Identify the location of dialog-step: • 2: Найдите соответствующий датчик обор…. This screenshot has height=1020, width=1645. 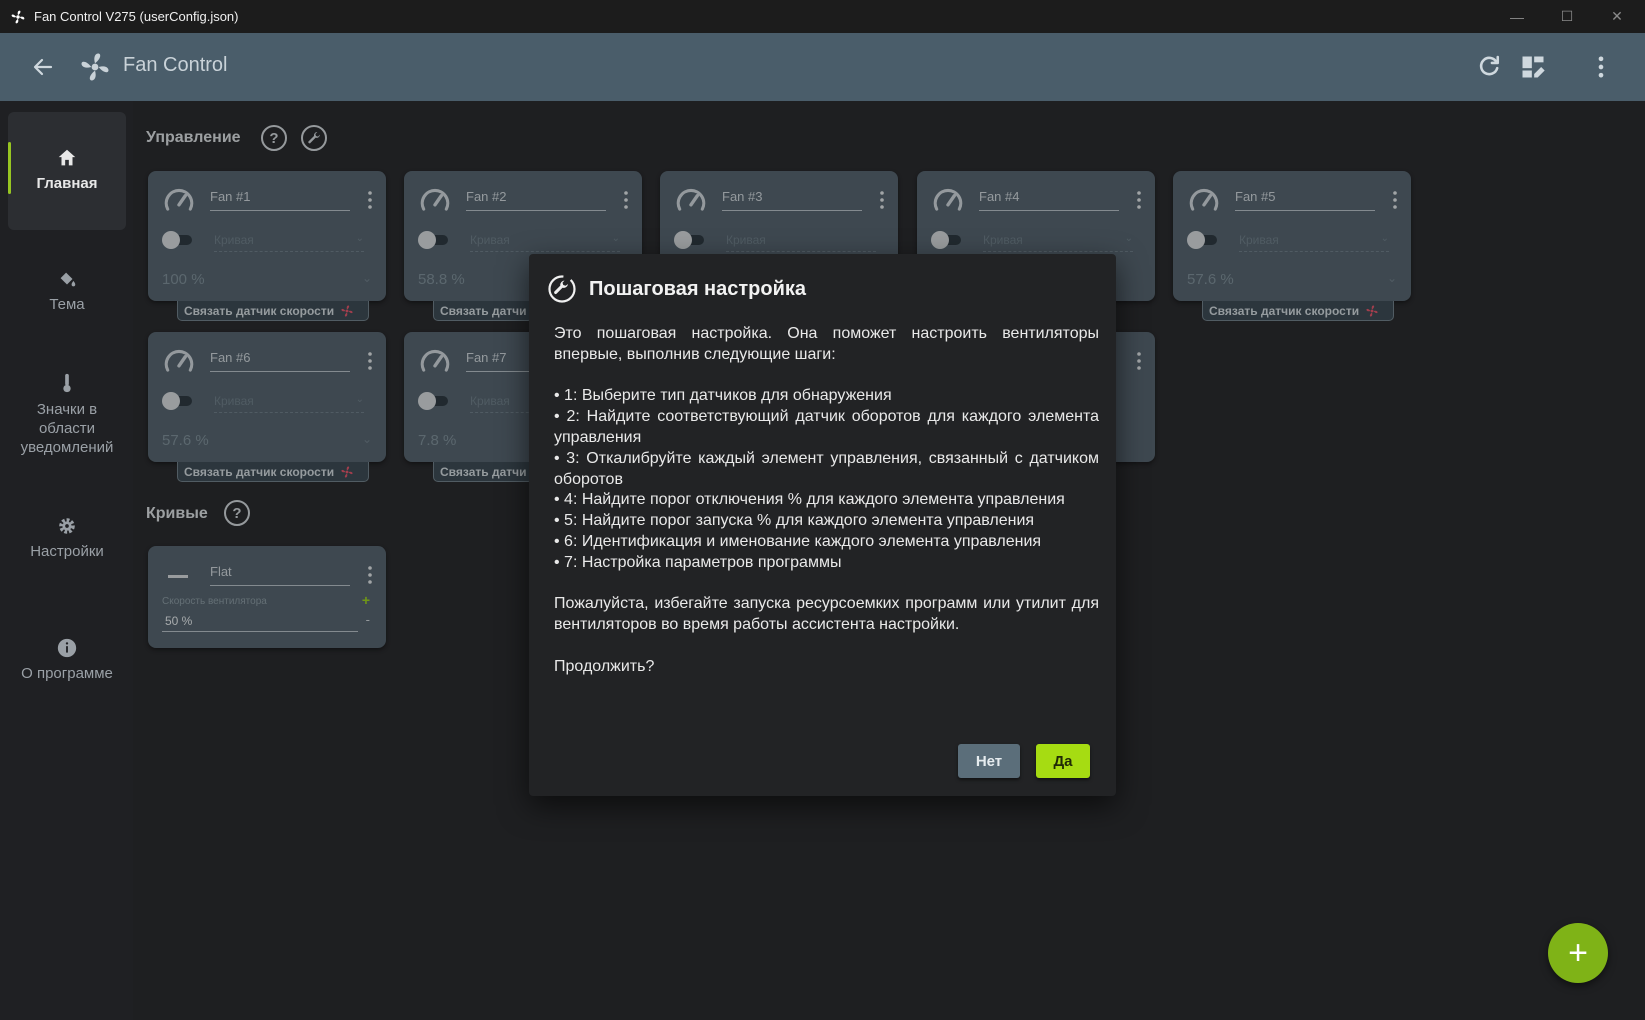
(826, 427).